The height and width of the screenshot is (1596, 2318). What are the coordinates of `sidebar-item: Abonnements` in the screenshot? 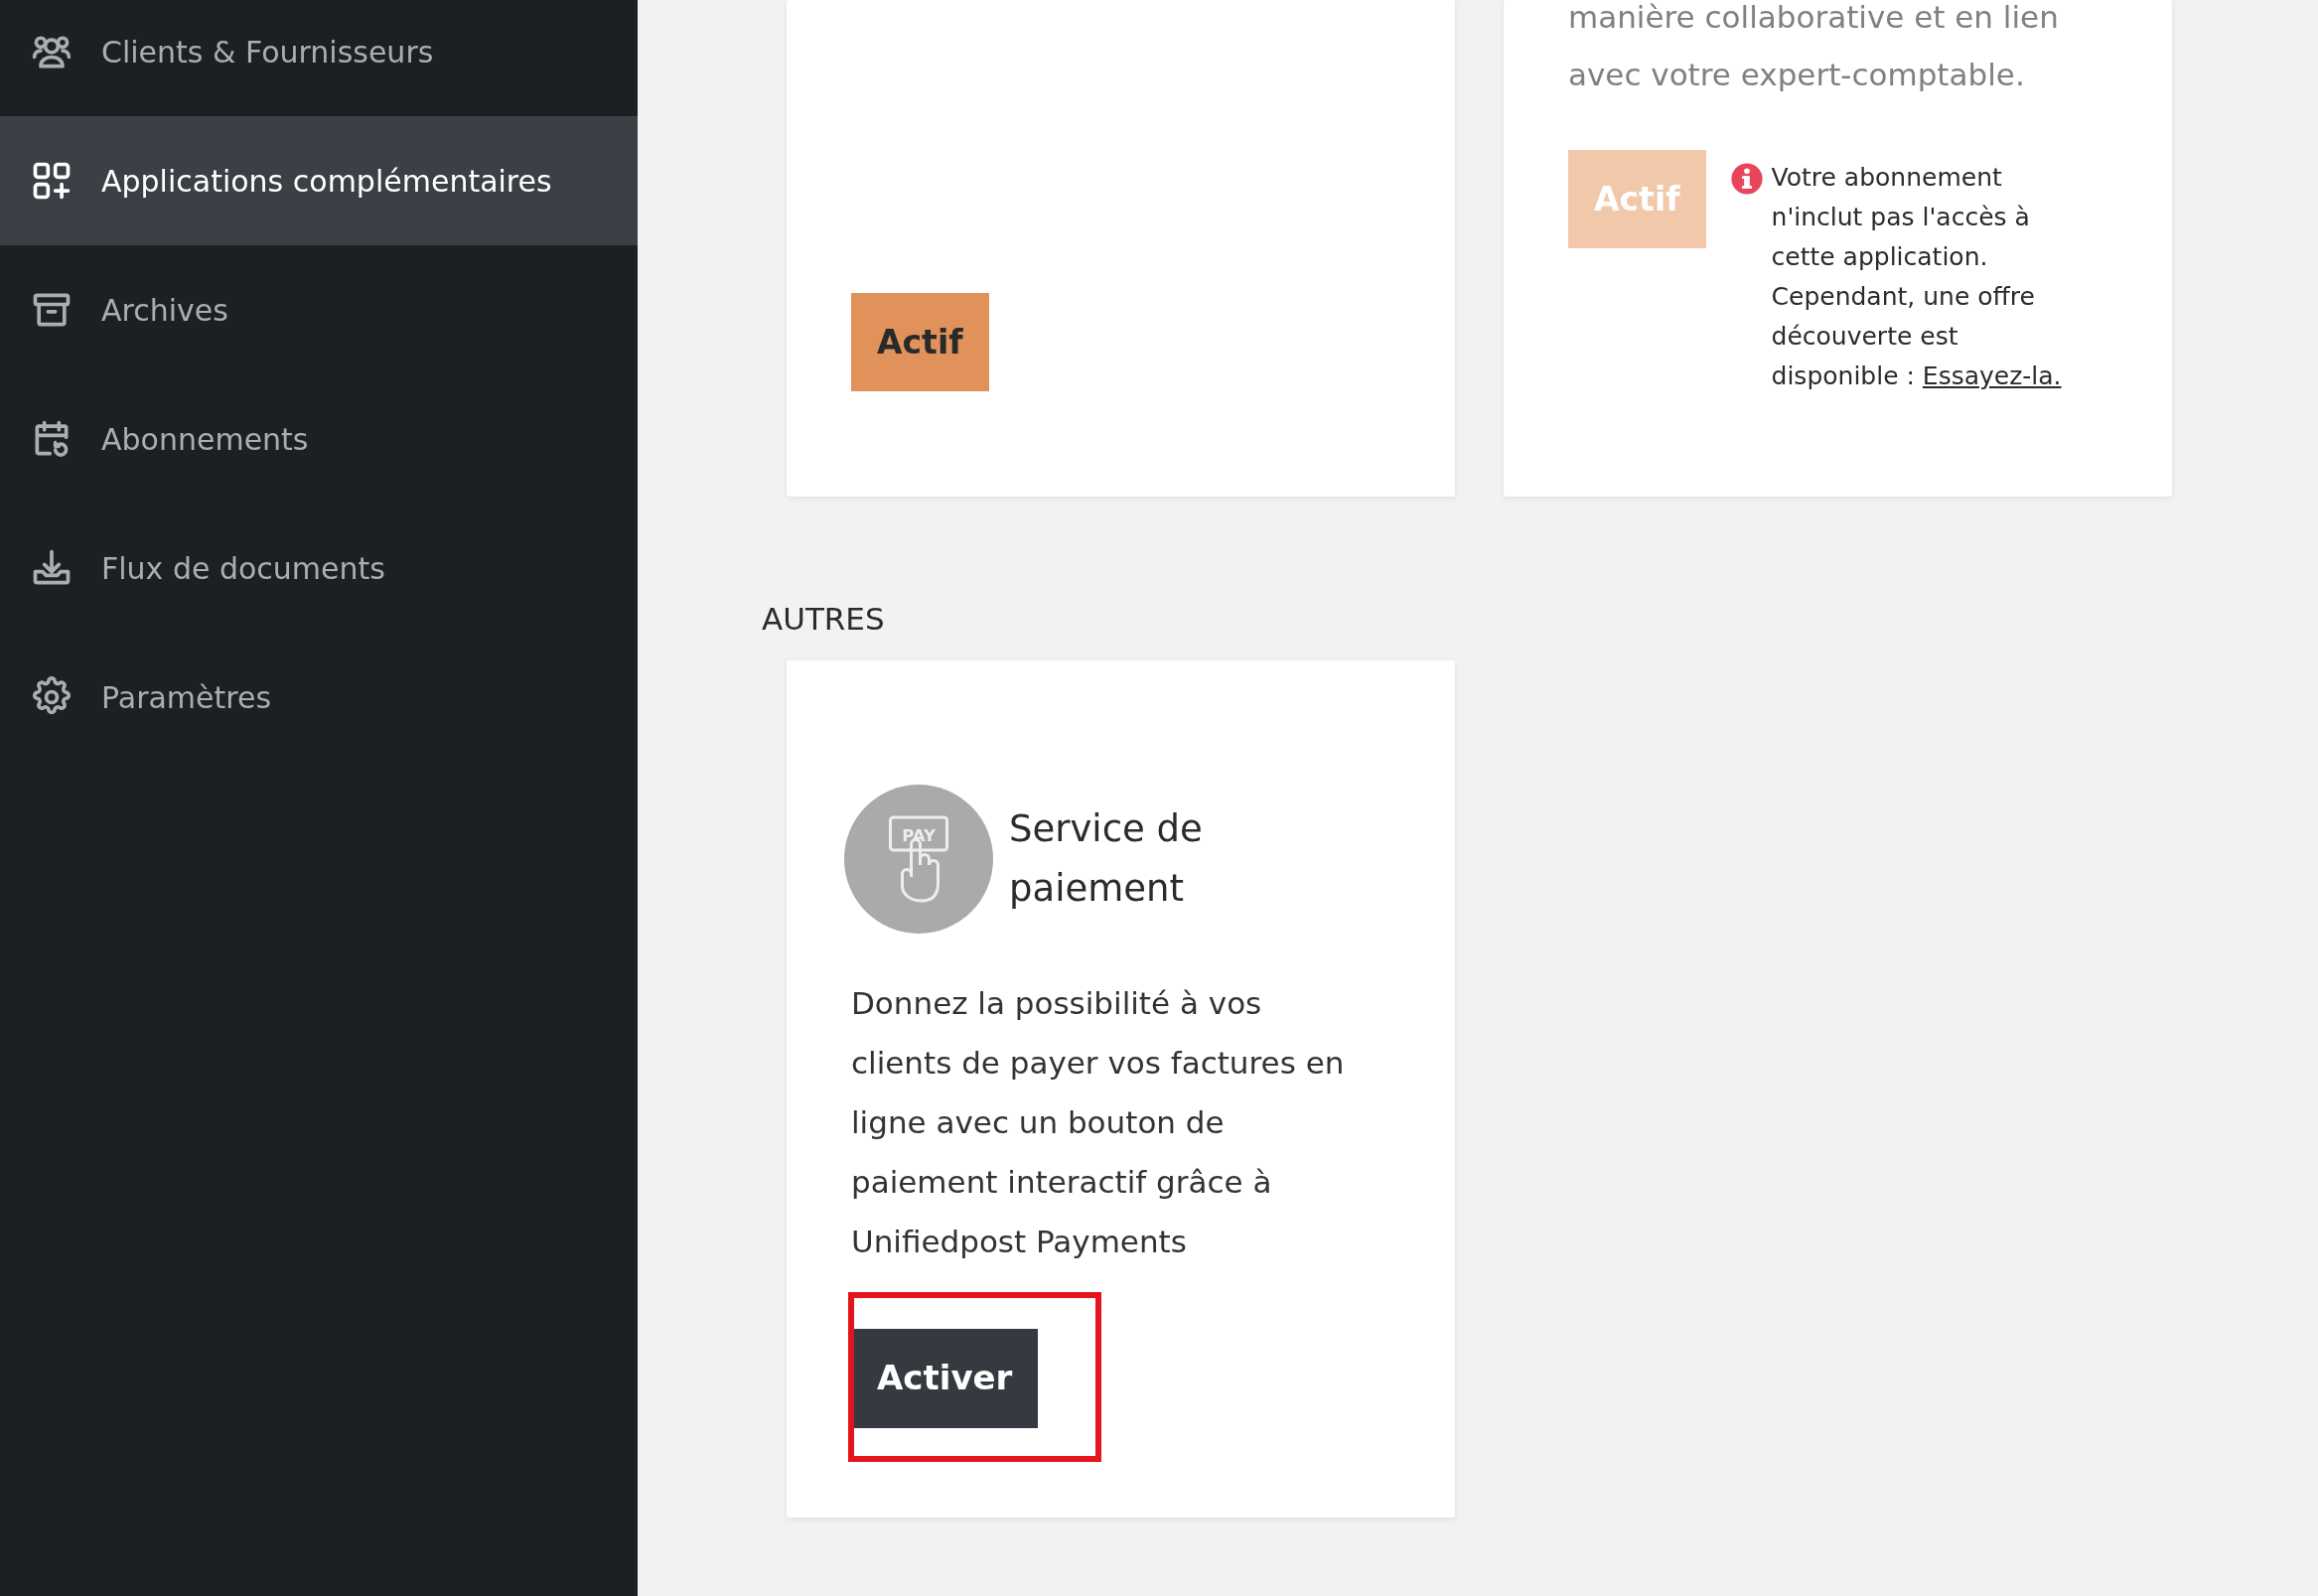 It's located at (319, 439).